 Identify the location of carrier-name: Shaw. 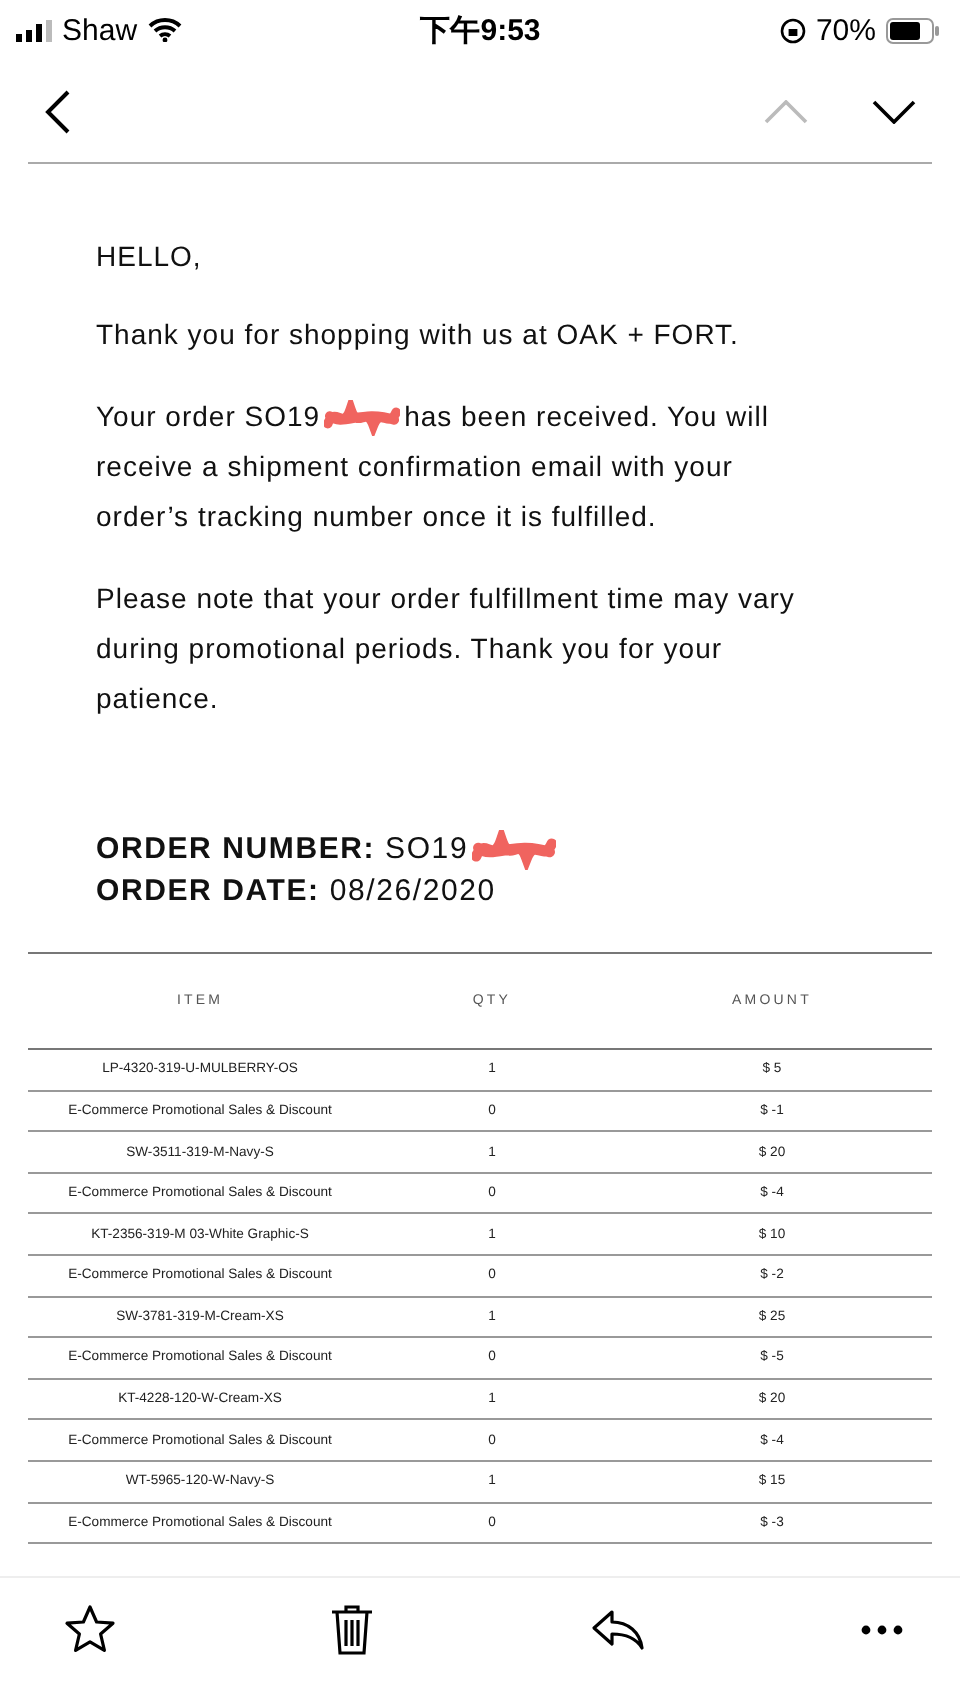
(100, 30).